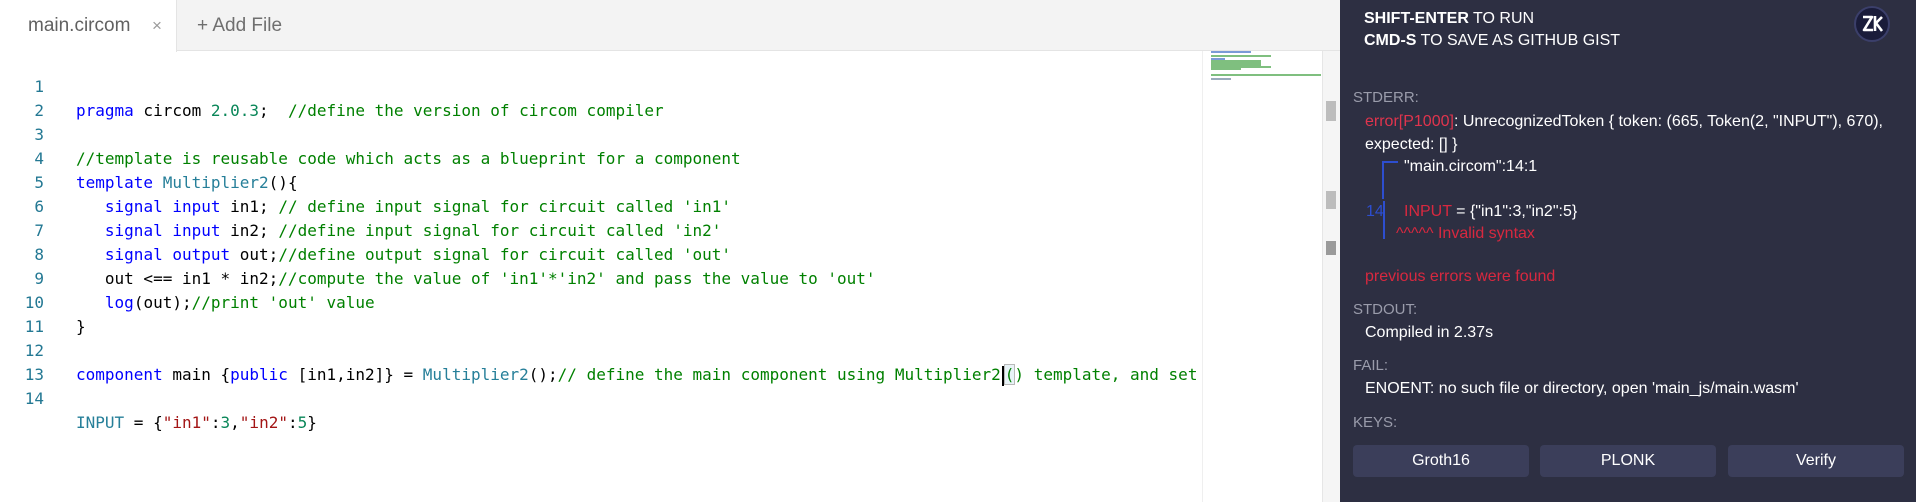  Describe the element at coordinates (1390, 180) in the screenshot. I see `error-pointer-line` at that location.